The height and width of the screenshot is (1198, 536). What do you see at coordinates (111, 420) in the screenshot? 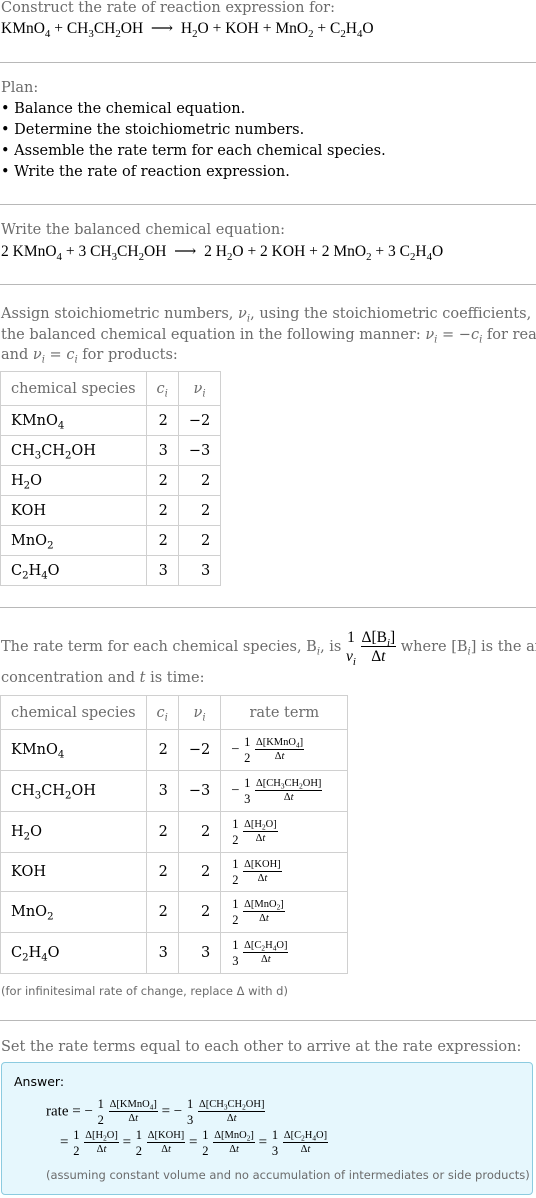
I see `table-row: KMnO4 2 −2` at bounding box center [111, 420].